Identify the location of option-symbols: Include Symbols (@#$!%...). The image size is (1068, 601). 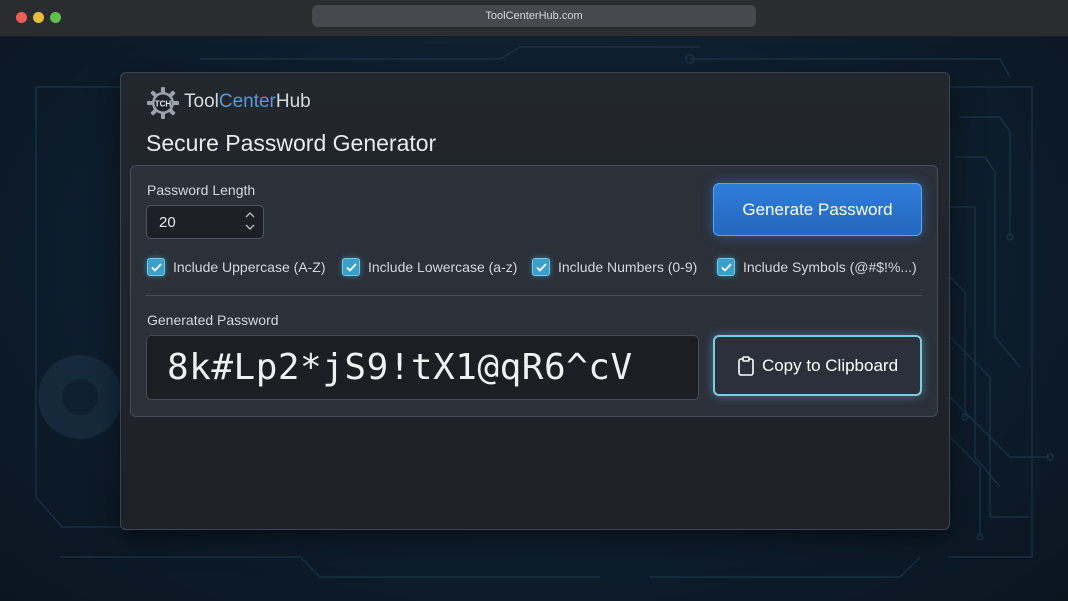
(817, 267).